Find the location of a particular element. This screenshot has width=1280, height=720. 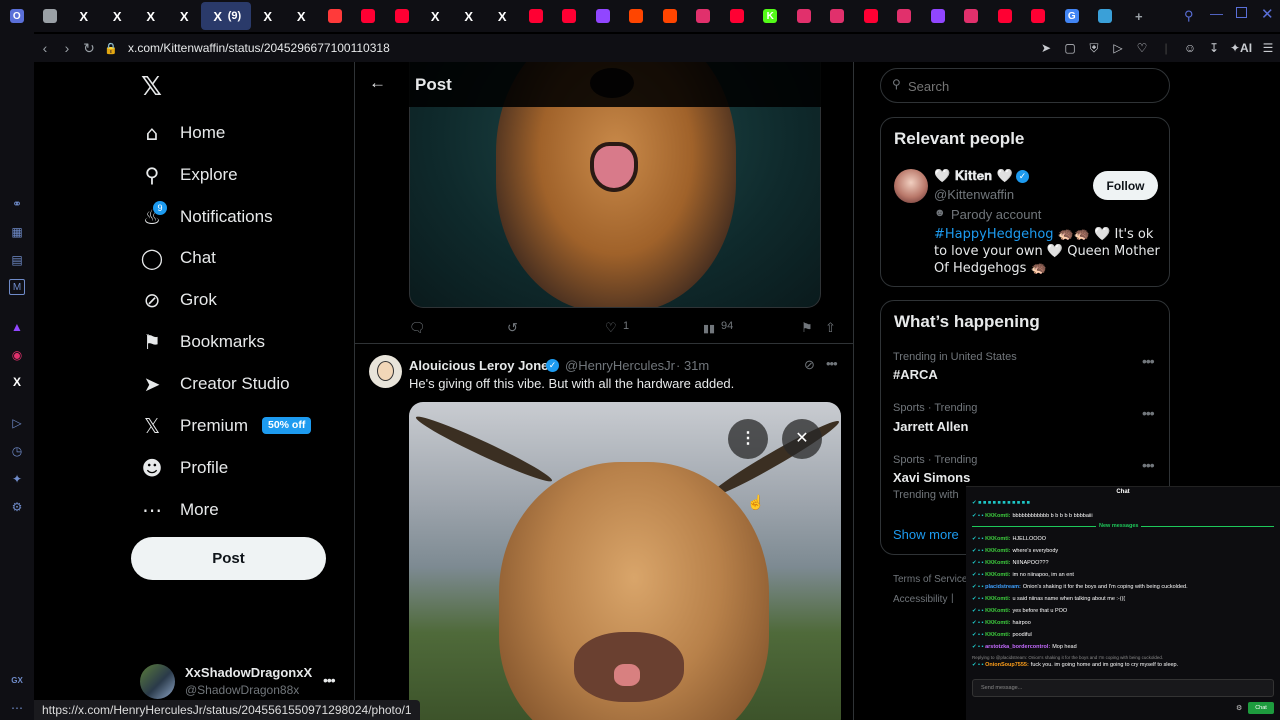

gx-icon: GX is located at coordinates (17, 681).